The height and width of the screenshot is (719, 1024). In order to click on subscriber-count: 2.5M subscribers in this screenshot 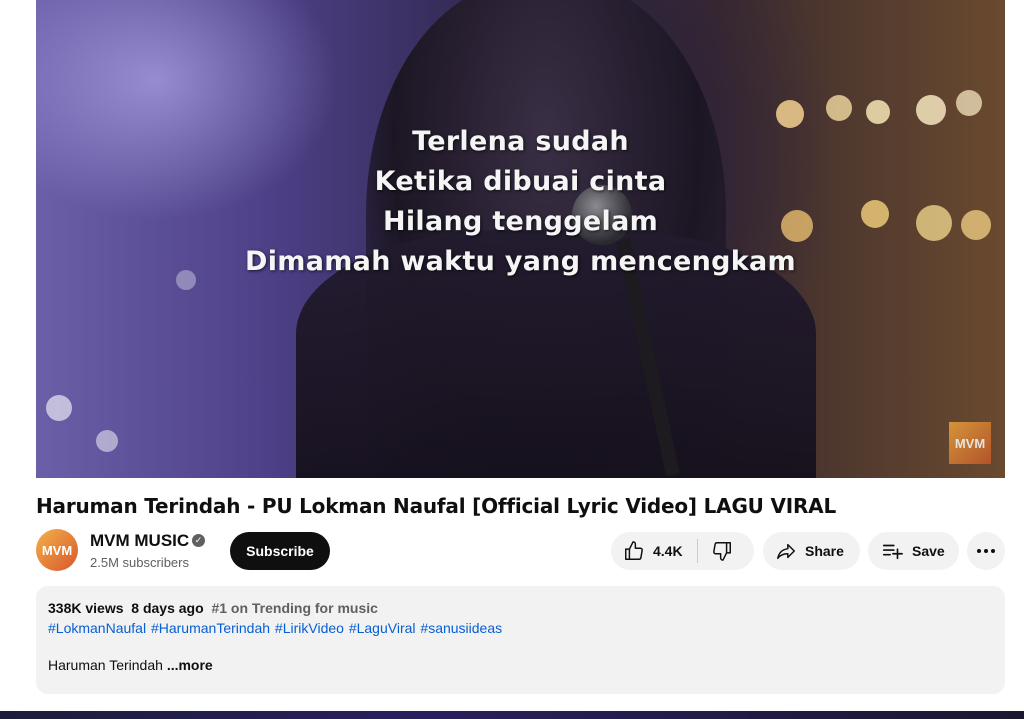, I will do `click(139, 562)`.